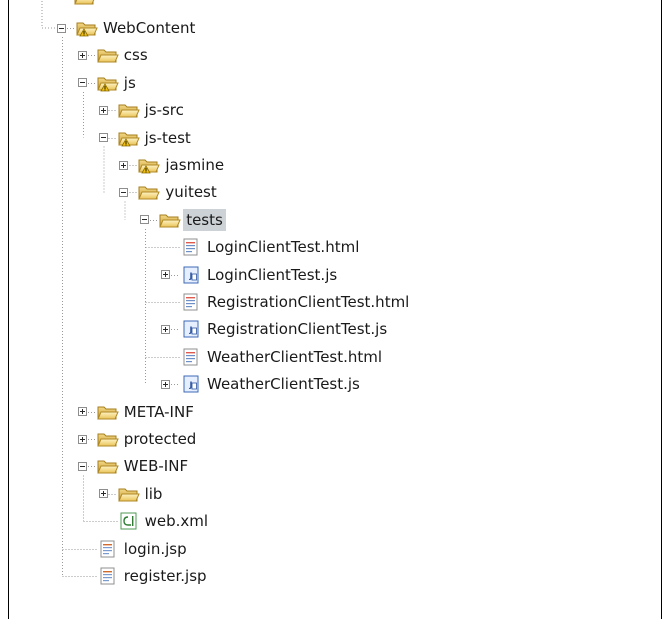 Image resolution: width=666 pixels, height=619 pixels. I want to click on tree-node-label: yuitest, so click(191, 192).